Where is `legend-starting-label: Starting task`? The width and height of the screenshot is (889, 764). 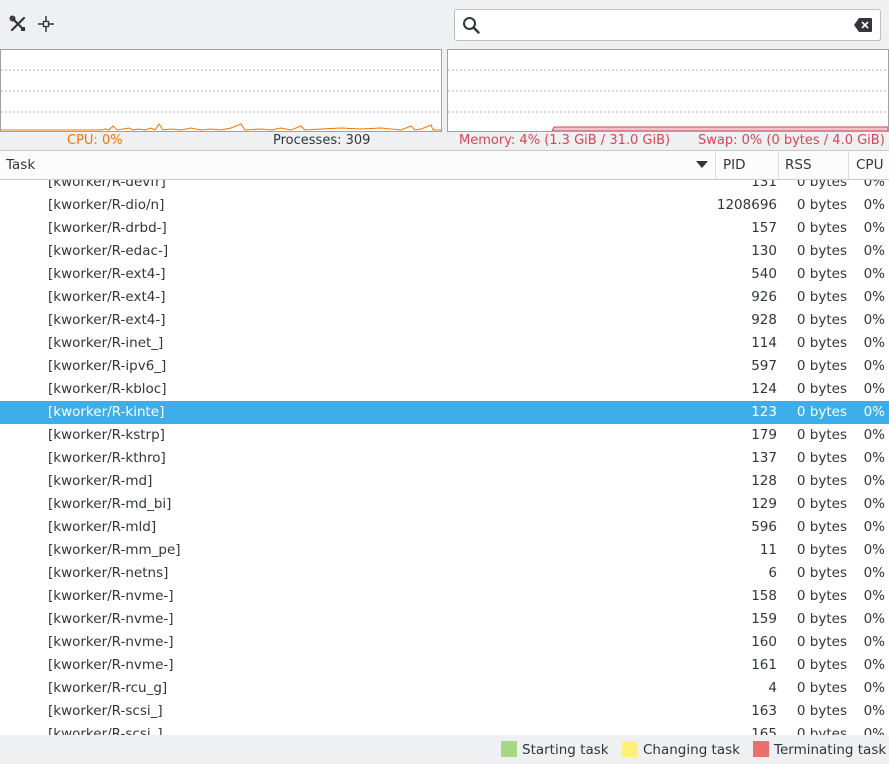 legend-starting-label: Starting task is located at coordinates (565, 750).